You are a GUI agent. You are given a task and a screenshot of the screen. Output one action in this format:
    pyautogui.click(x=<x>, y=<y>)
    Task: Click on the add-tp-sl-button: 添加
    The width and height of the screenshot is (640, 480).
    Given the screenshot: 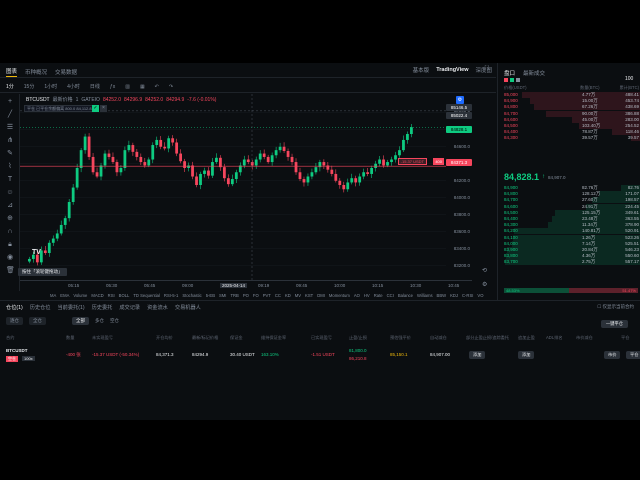 What is the action you would take?
    pyautogui.click(x=477, y=355)
    